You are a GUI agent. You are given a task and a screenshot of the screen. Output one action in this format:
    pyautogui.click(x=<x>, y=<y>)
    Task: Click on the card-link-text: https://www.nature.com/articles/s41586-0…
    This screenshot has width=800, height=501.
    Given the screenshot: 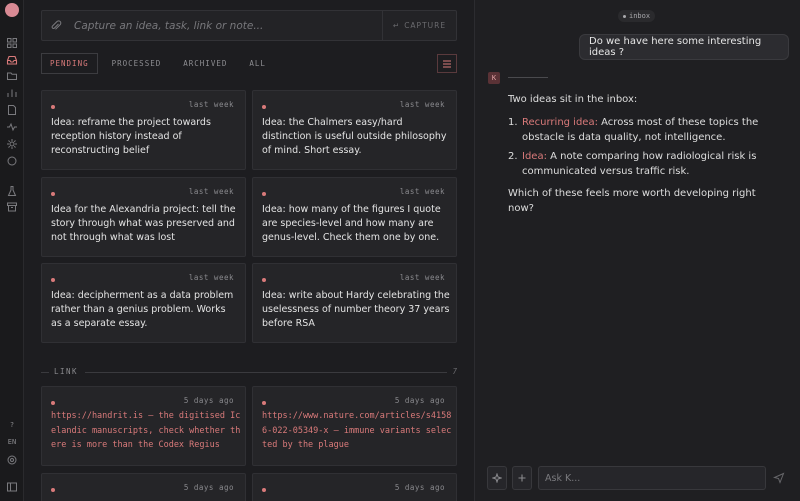 What is the action you would take?
    pyautogui.click(x=357, y=430)
    